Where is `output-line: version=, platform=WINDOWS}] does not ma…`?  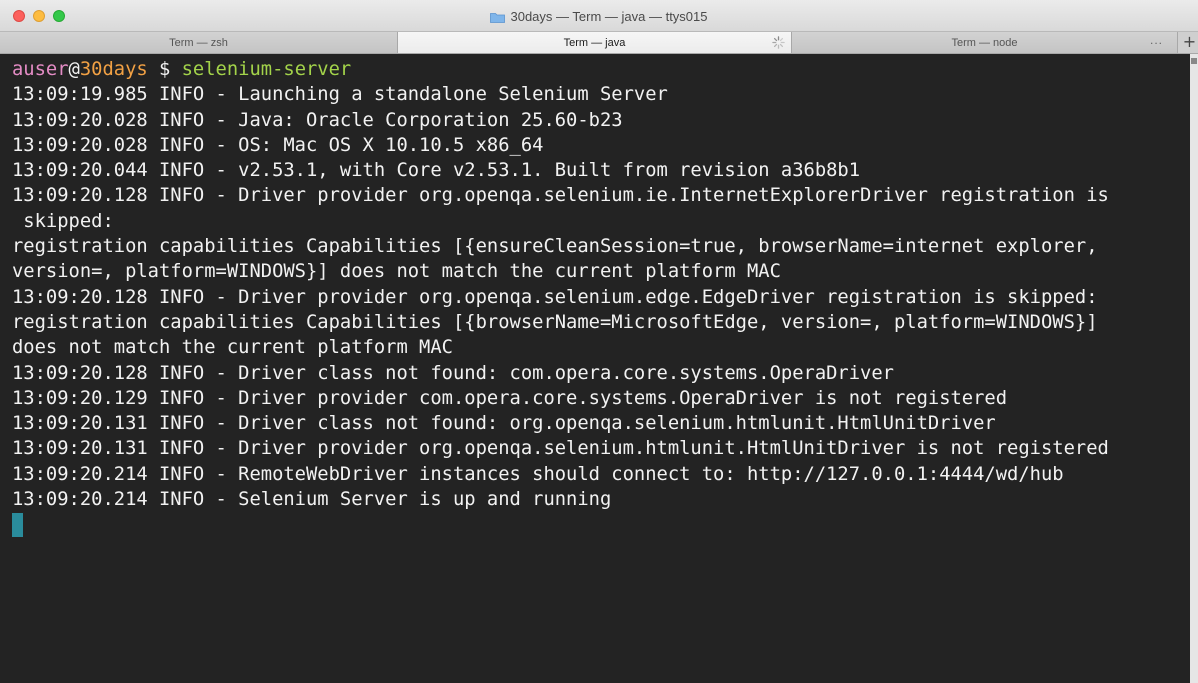 output-line: version=, platform=WINDOWS}] does not ma… is located at coordinates (396, 272).